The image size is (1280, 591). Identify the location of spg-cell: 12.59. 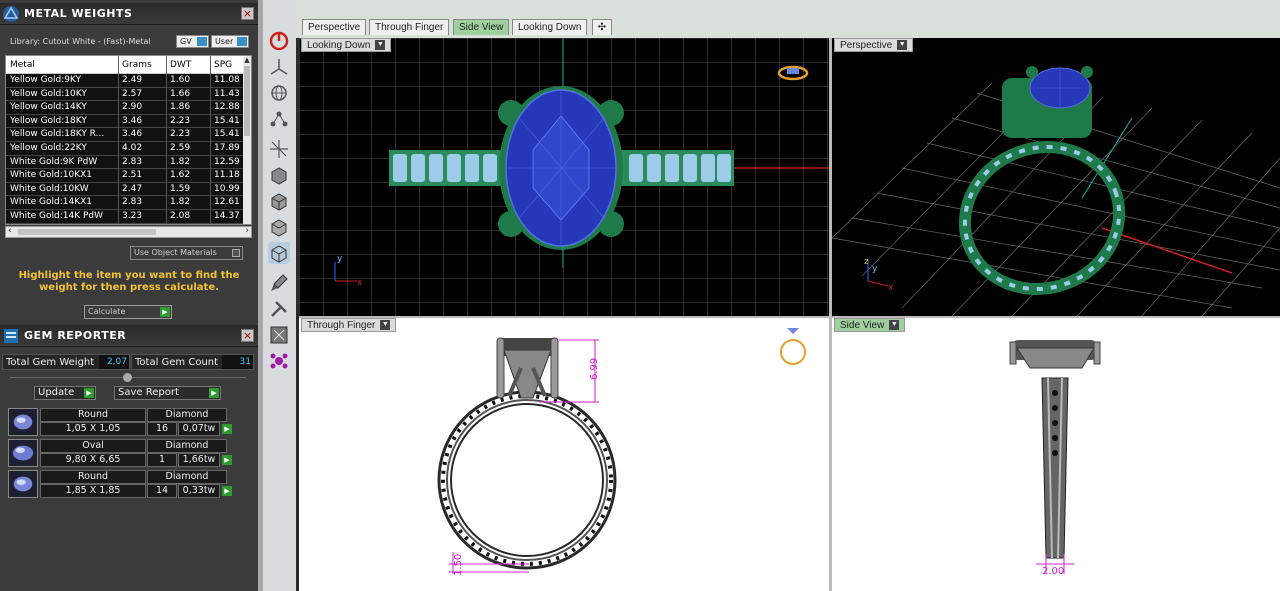
(227, 161).